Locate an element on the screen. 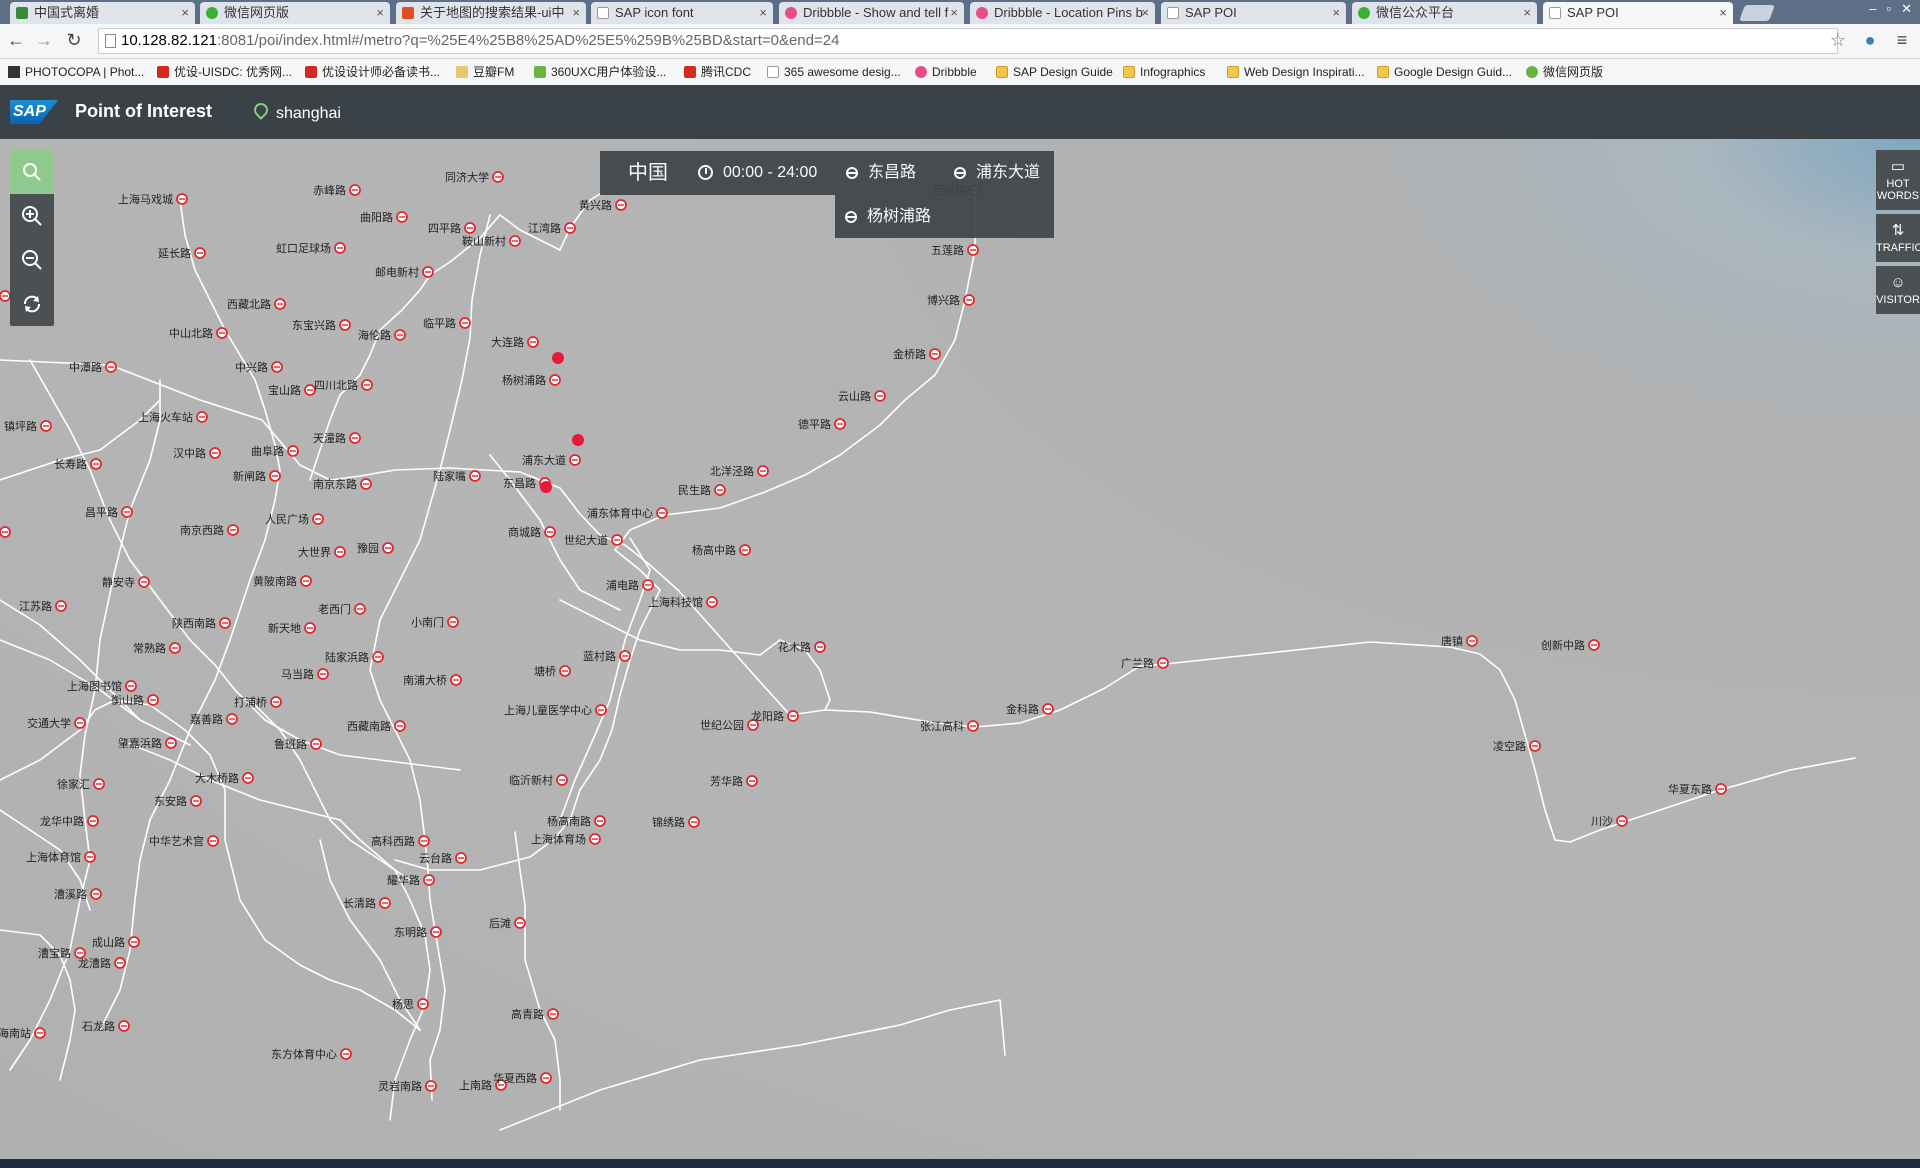  metro-station: 衡山路 is located at coordinates (135, 700).